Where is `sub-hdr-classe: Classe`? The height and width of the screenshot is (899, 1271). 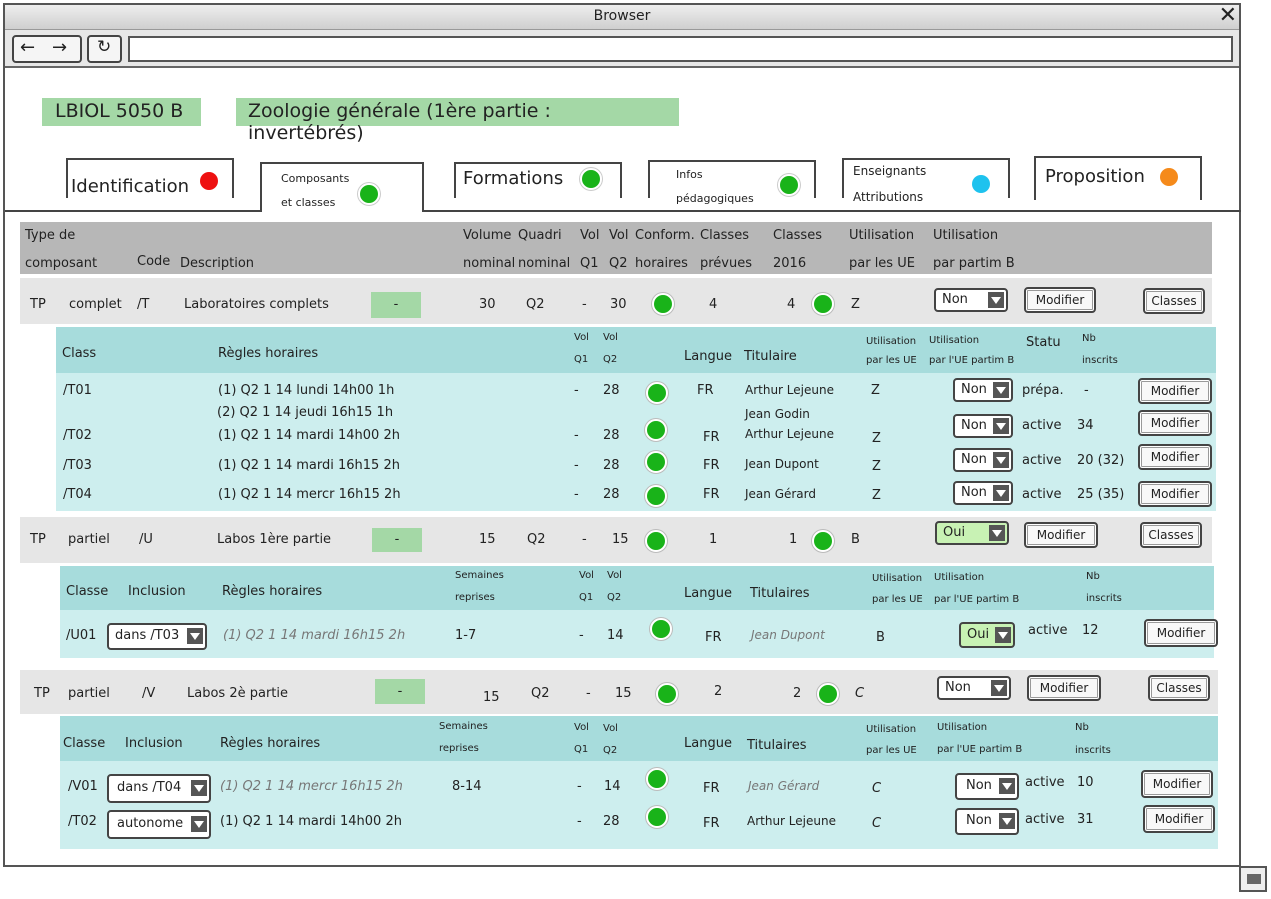 sub-hdr-classe: Classe is located at coordinates (84, 743).